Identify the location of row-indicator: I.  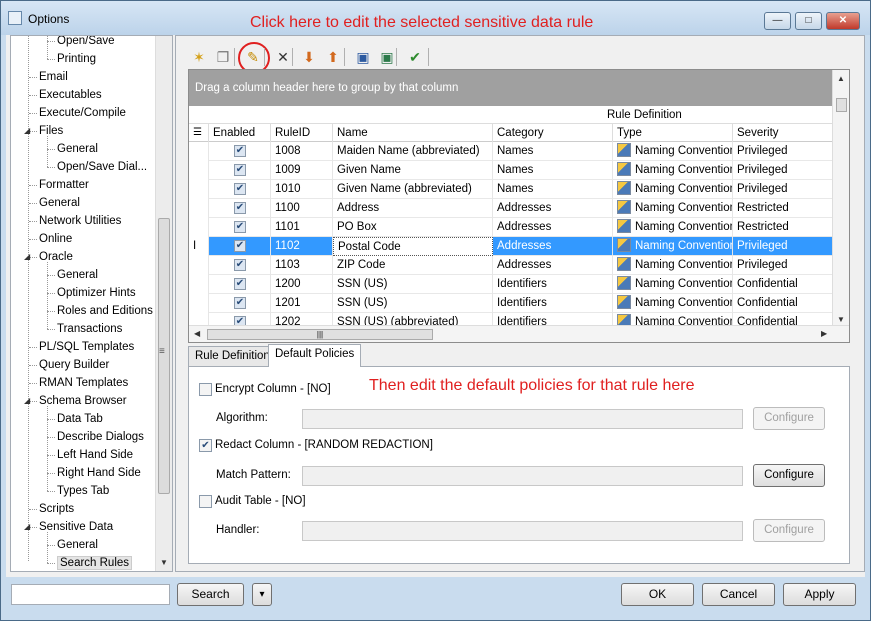
(199, 246).